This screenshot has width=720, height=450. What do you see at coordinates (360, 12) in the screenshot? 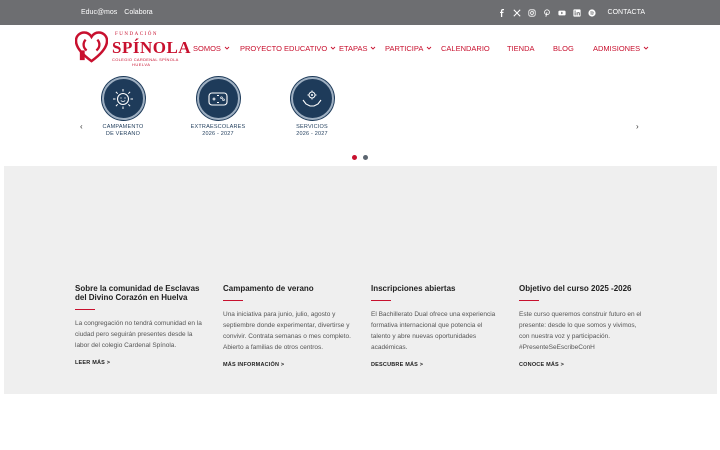
I see `top-bar: Educ@mos Colabora CONTACTA` at bounding box center [360, 12].